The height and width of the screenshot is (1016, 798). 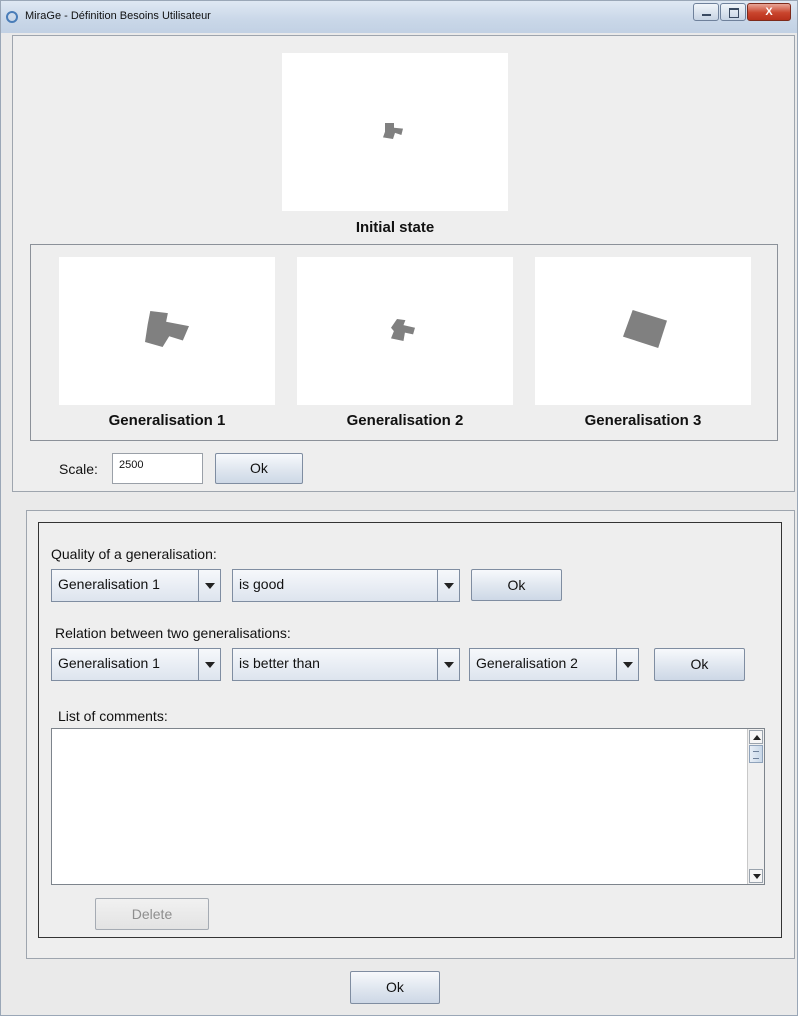 I want to click on minimize-icon, so click(x=706, y=15).